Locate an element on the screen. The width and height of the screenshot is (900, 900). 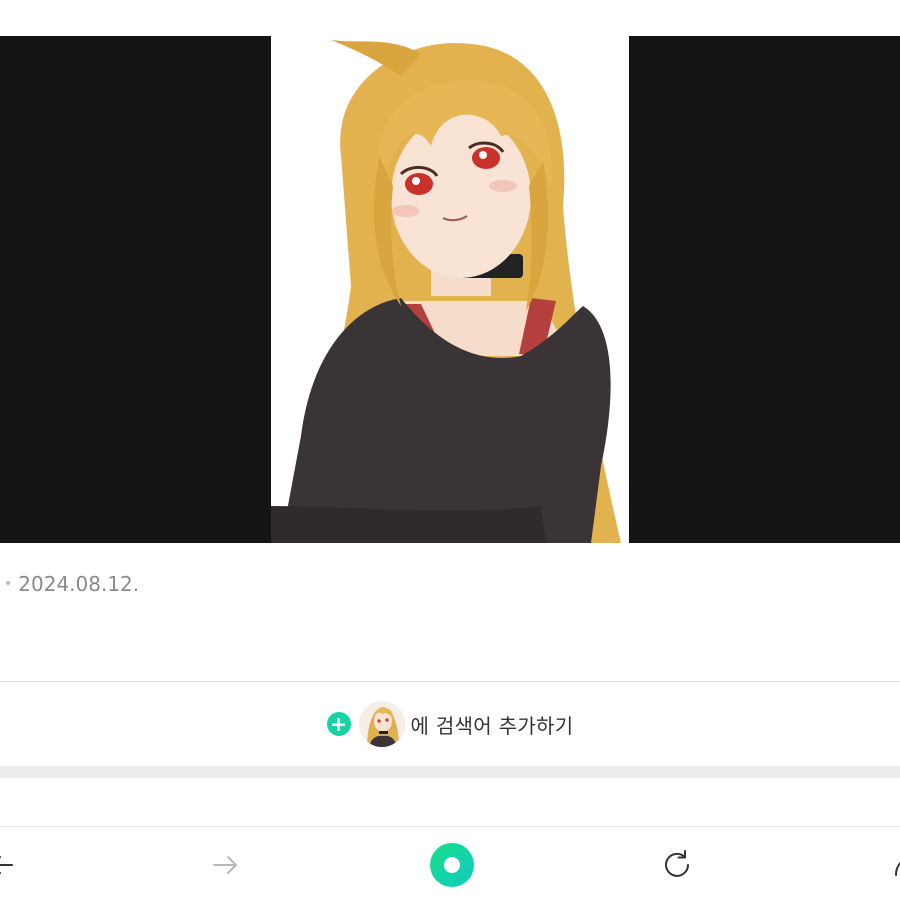
avatar-image is located at coordinates (381, 724).